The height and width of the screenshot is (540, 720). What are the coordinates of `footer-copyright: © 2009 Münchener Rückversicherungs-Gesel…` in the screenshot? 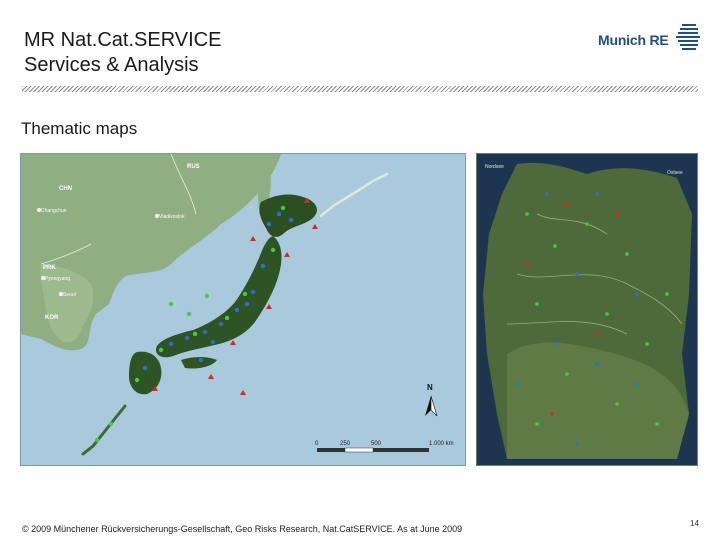 It's located at (242, 529).